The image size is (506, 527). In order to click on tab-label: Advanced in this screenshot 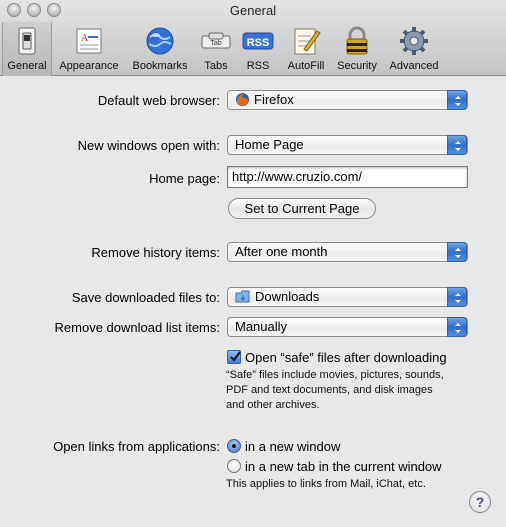, I will do `click(414, 66)`.